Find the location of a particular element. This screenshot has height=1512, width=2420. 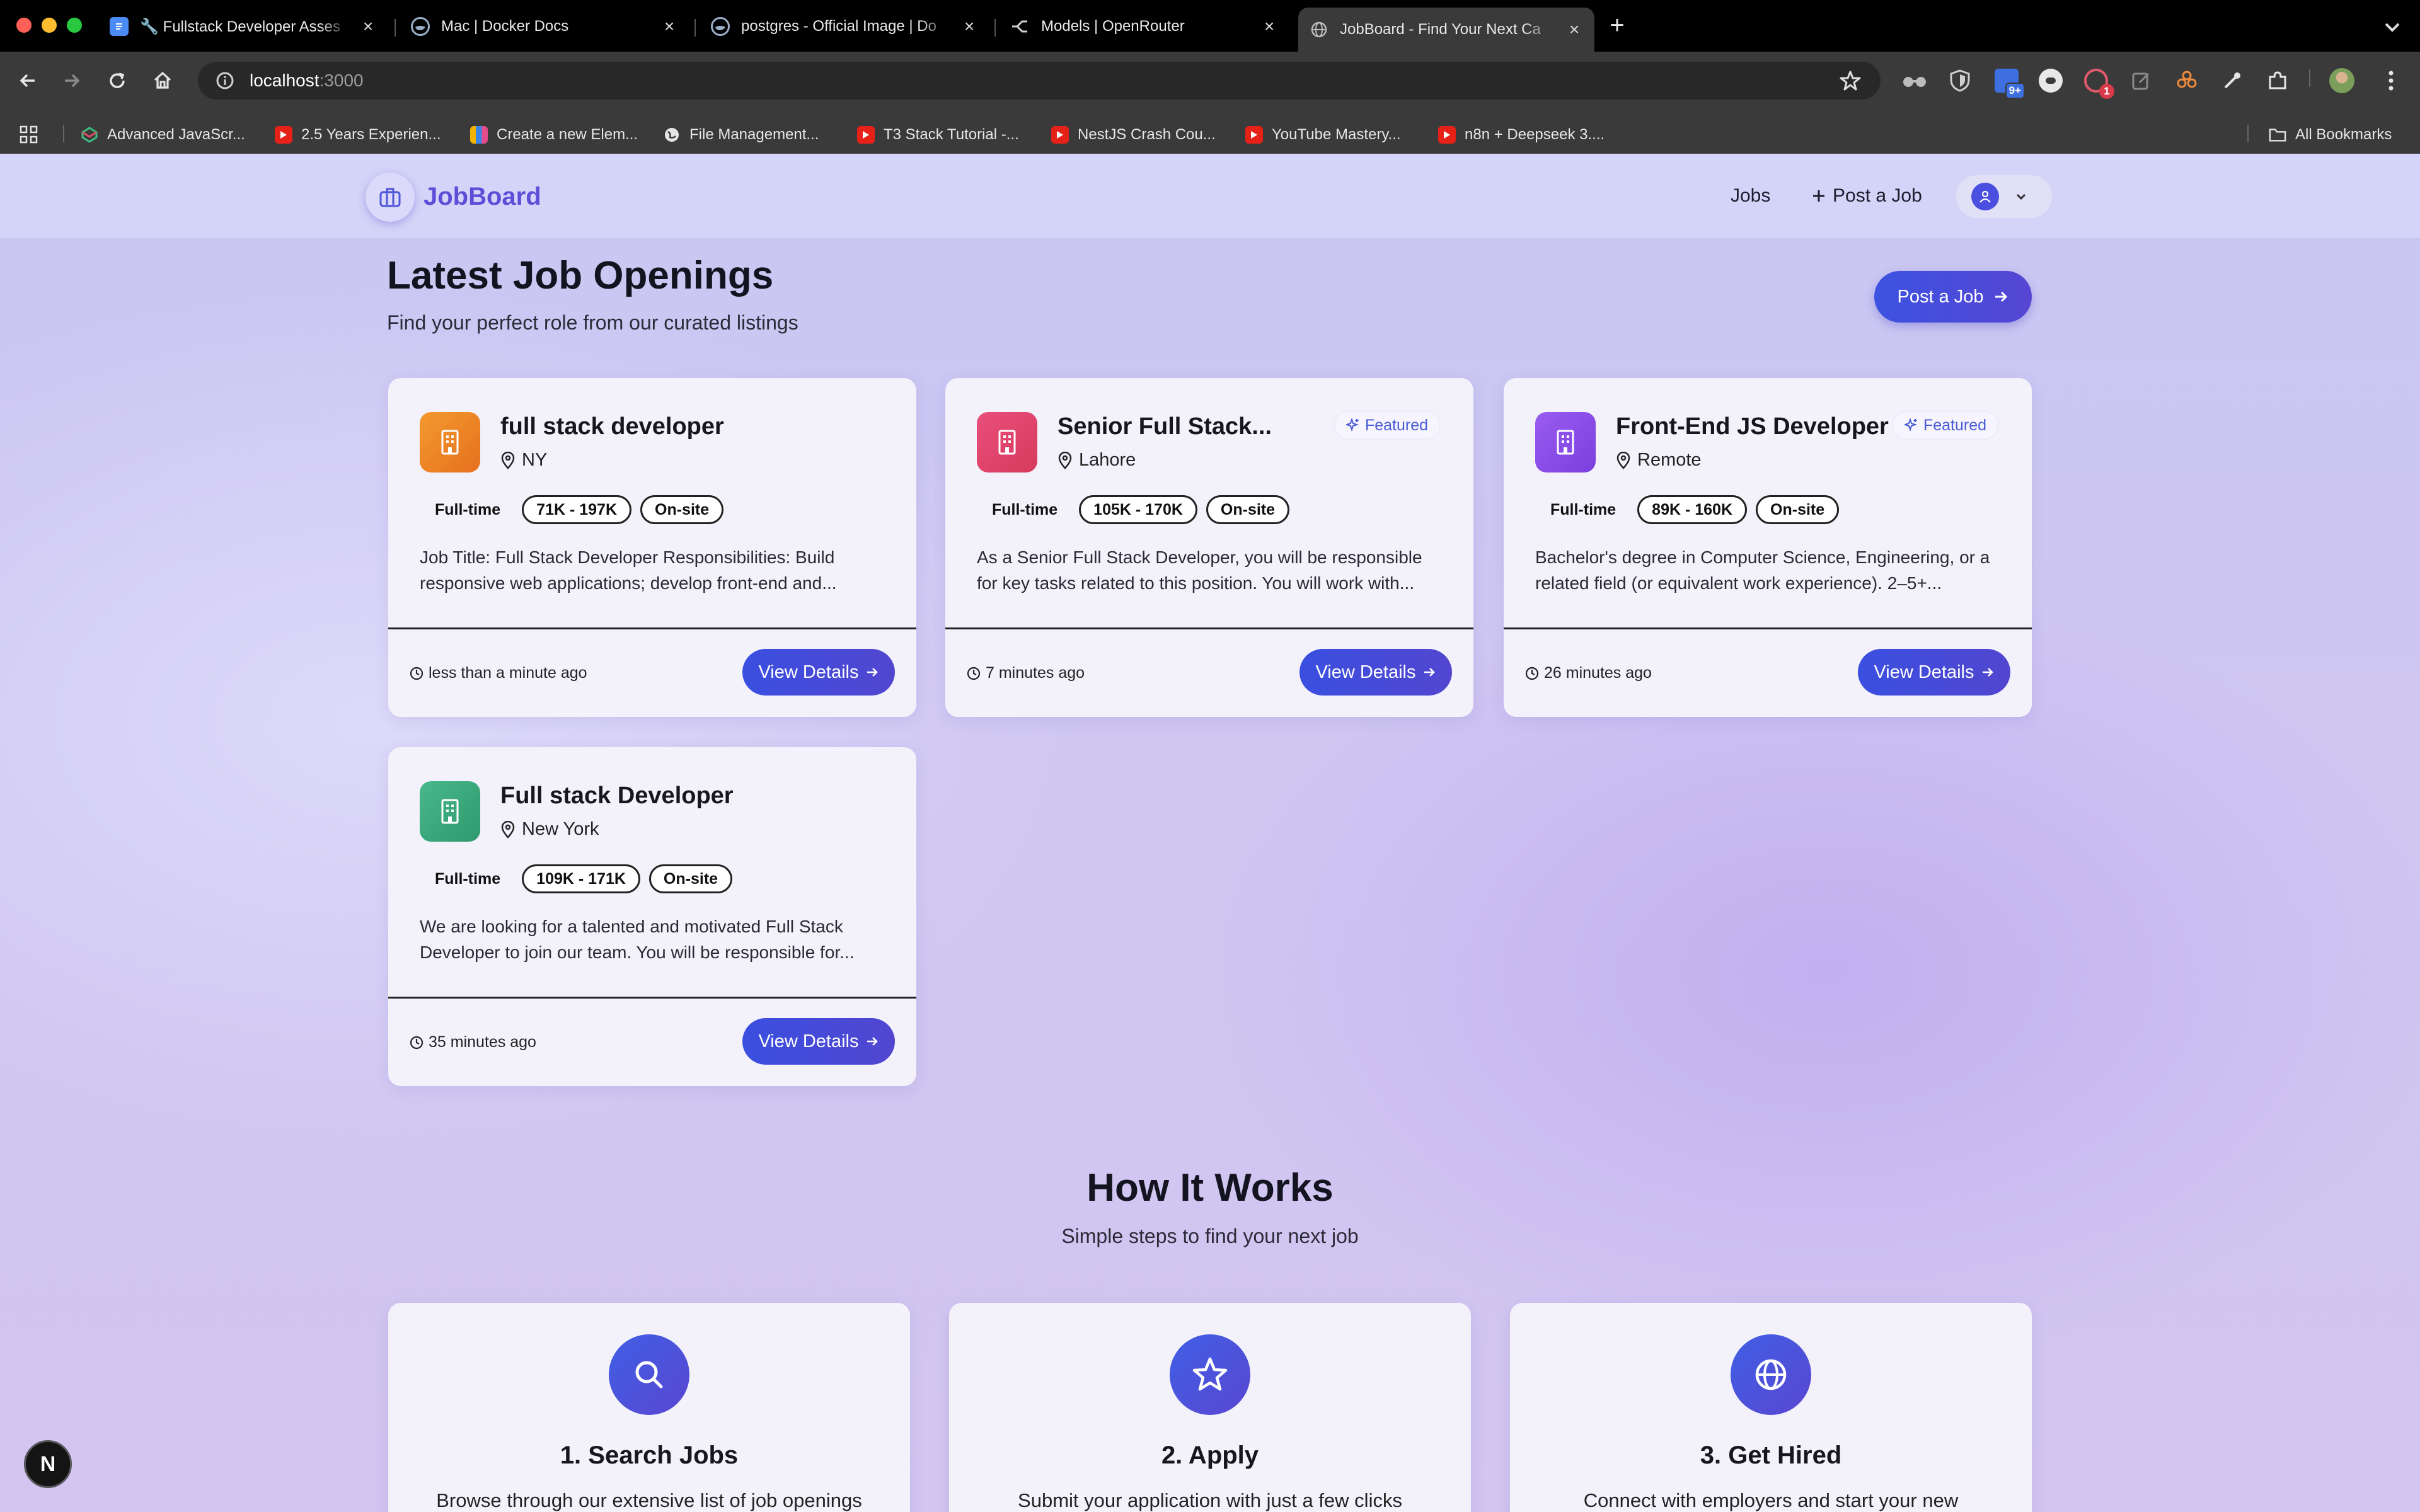

browser-tab: Models | OpenRouter × is located at coordinates (1145, 26).